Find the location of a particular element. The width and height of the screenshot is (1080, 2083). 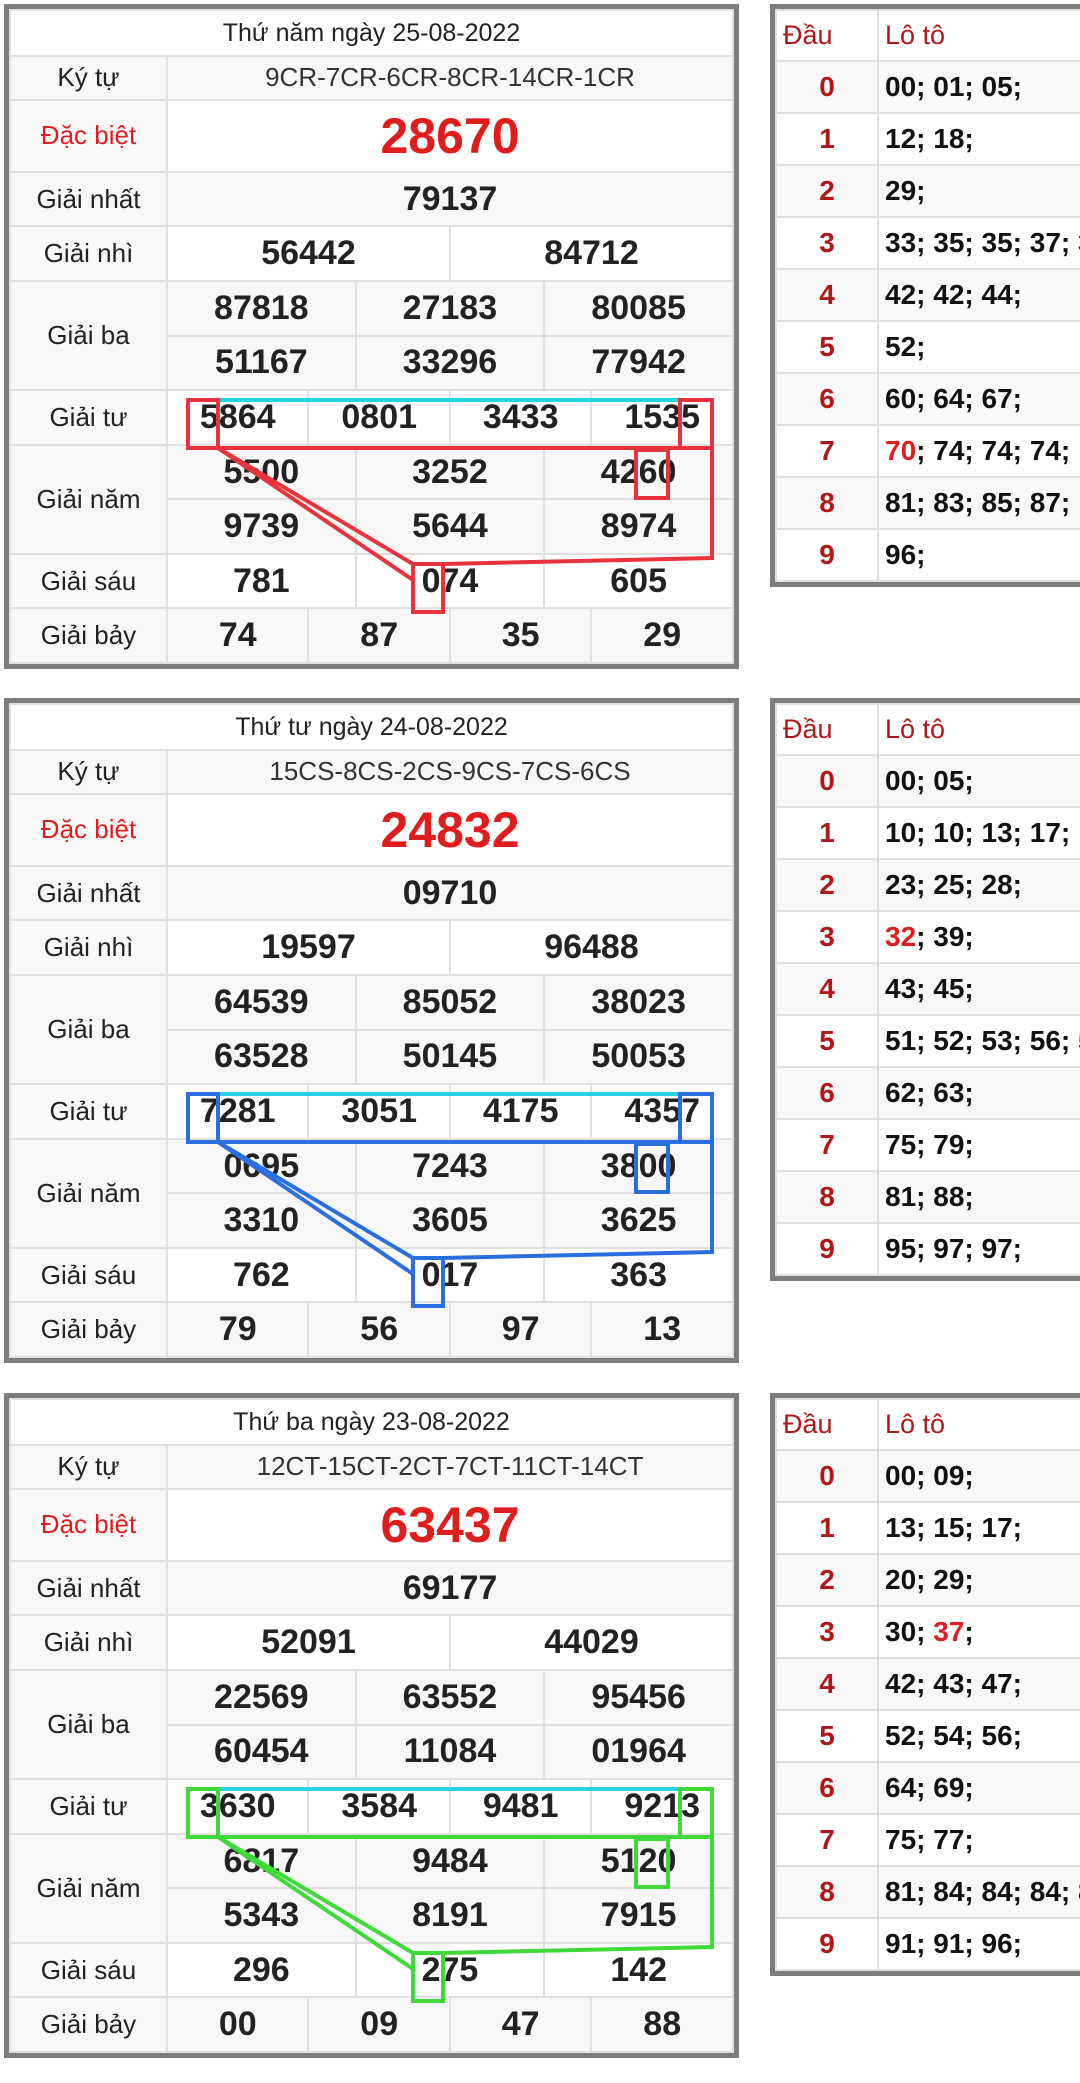

loto-values: 29; is located at coordinates (978, 190).